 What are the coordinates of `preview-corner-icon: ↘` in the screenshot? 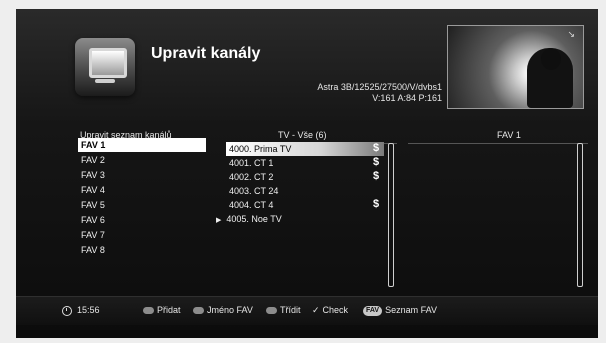 It's located at (571, 34).